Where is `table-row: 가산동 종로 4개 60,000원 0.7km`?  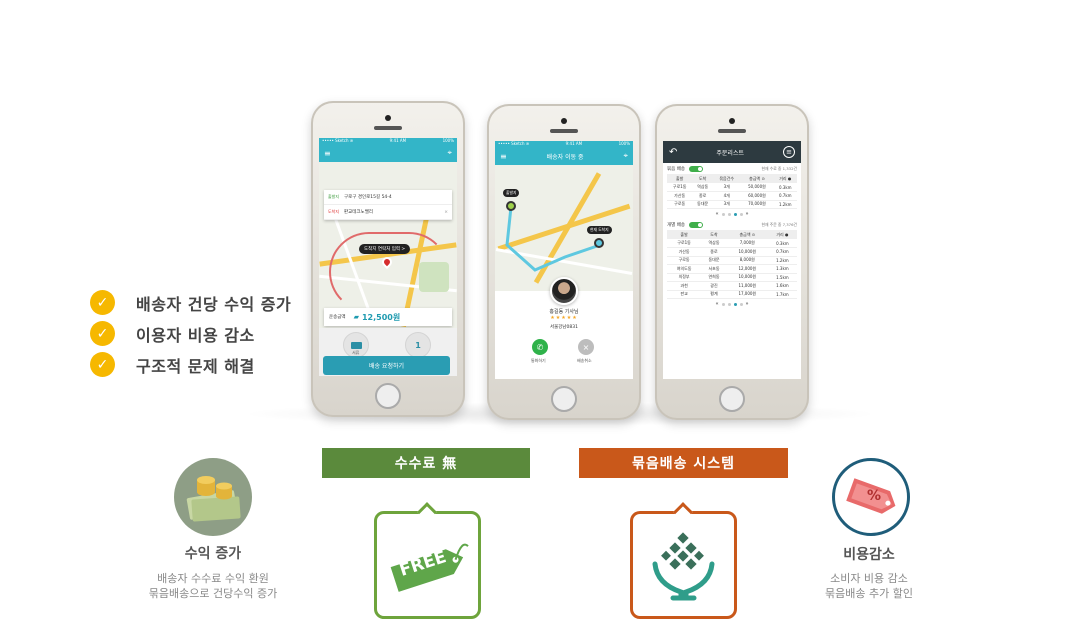 table-row: 가산동 종로 4개 60,000원 0.7km is located at coordinates (732, 196).